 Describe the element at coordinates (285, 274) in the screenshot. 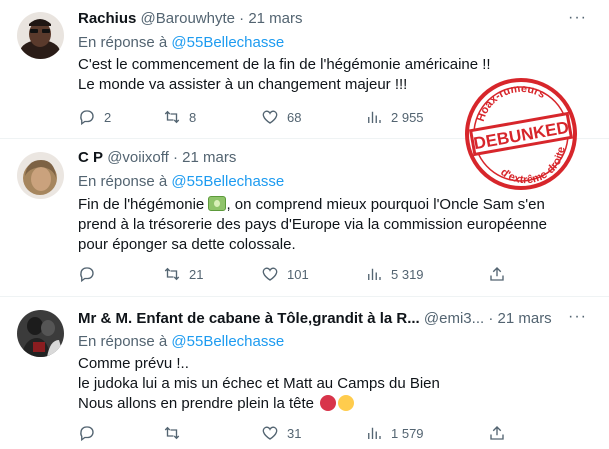

I see `like-button: 101` at that location.